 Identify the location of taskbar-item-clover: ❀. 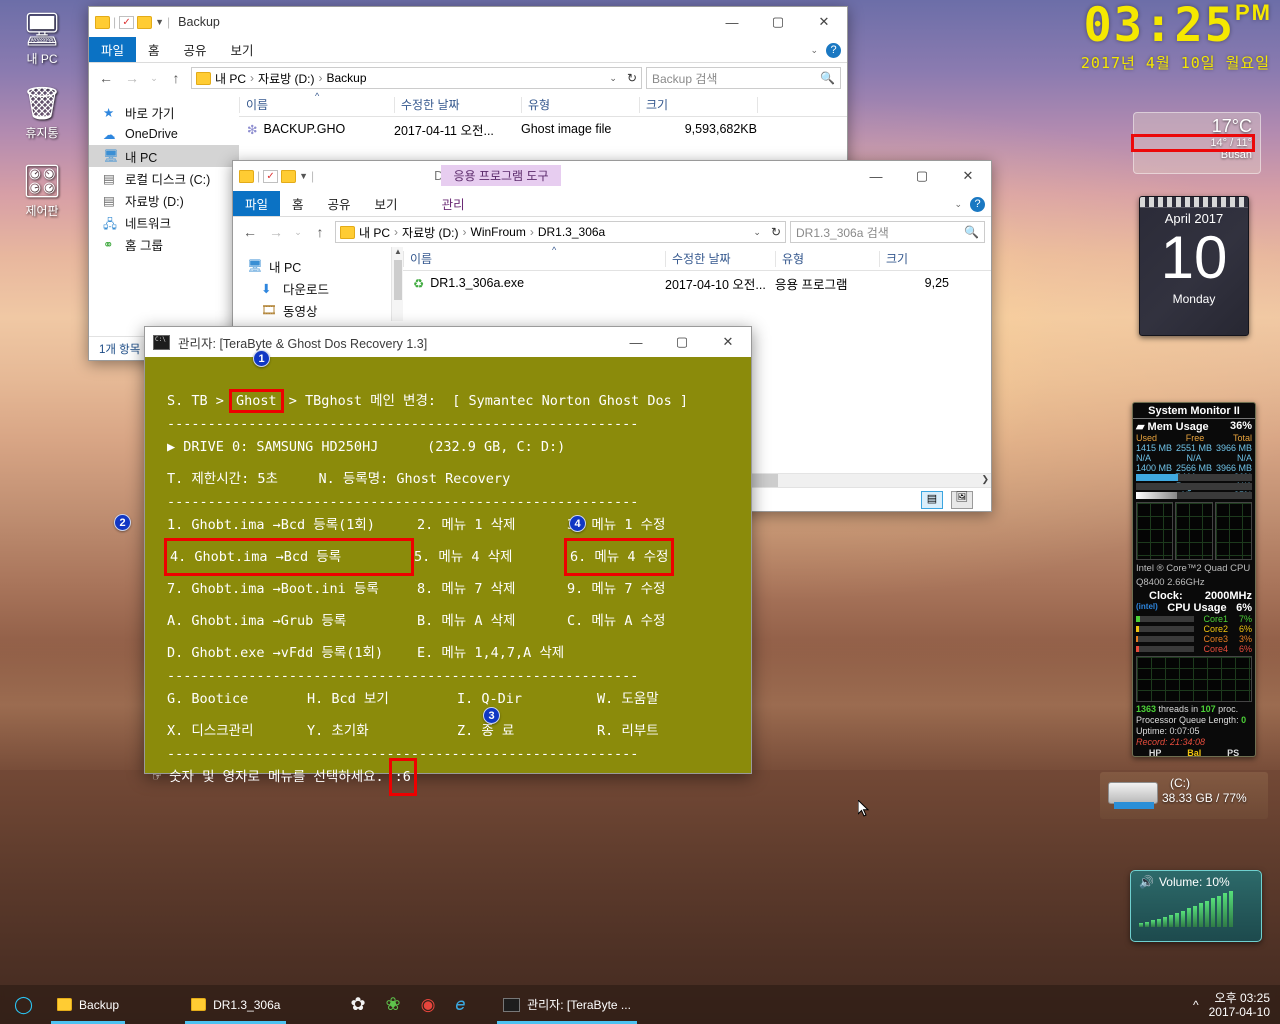
(393, 1004).